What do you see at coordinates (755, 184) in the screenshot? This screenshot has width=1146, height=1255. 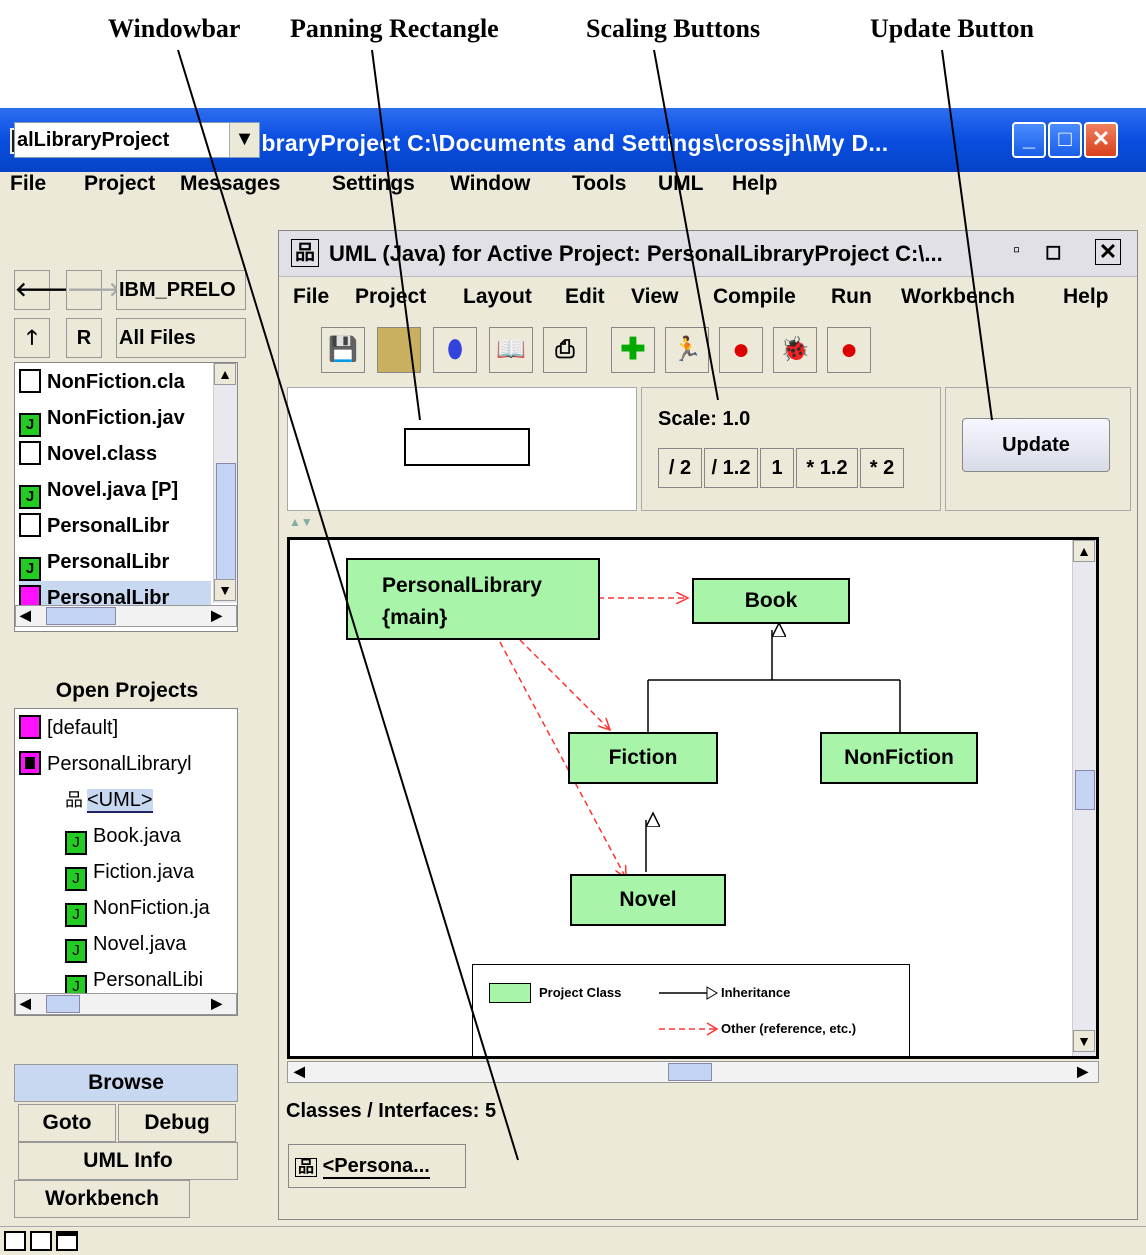 I see `menu-help: Help` at bounding box center [755, 184].